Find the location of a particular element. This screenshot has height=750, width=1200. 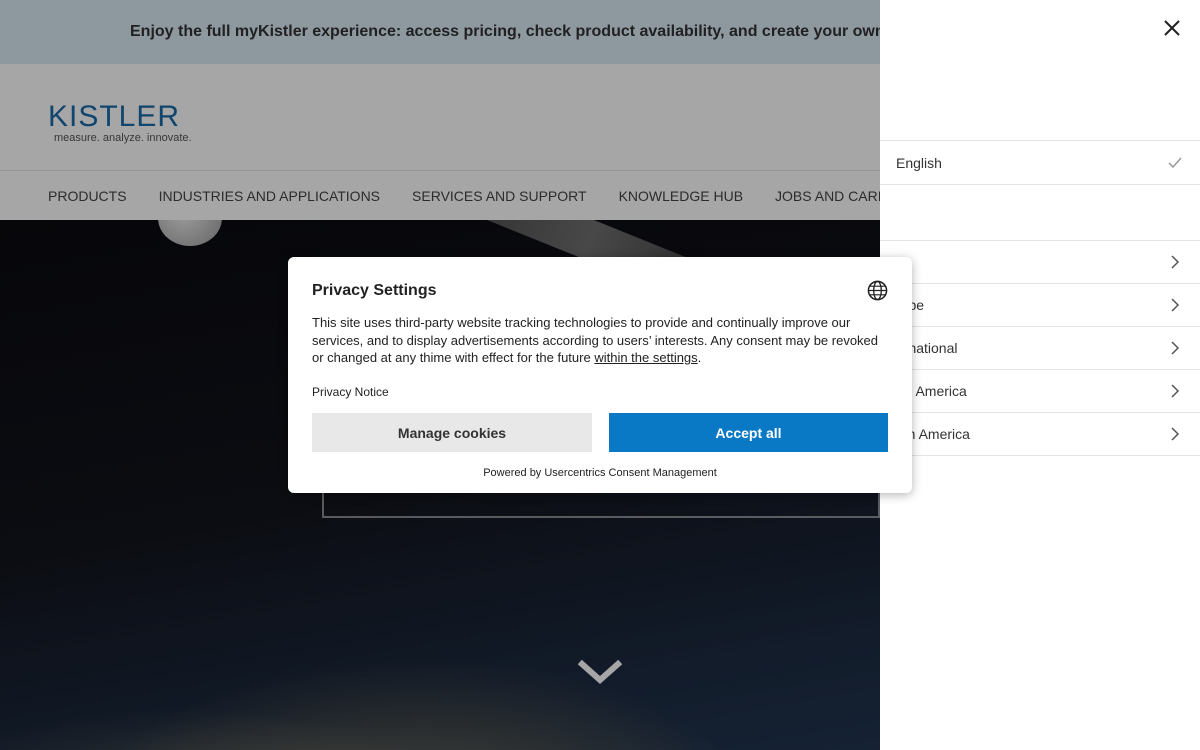

accept-all-button: Accept all is located at coordinates (748, 432).